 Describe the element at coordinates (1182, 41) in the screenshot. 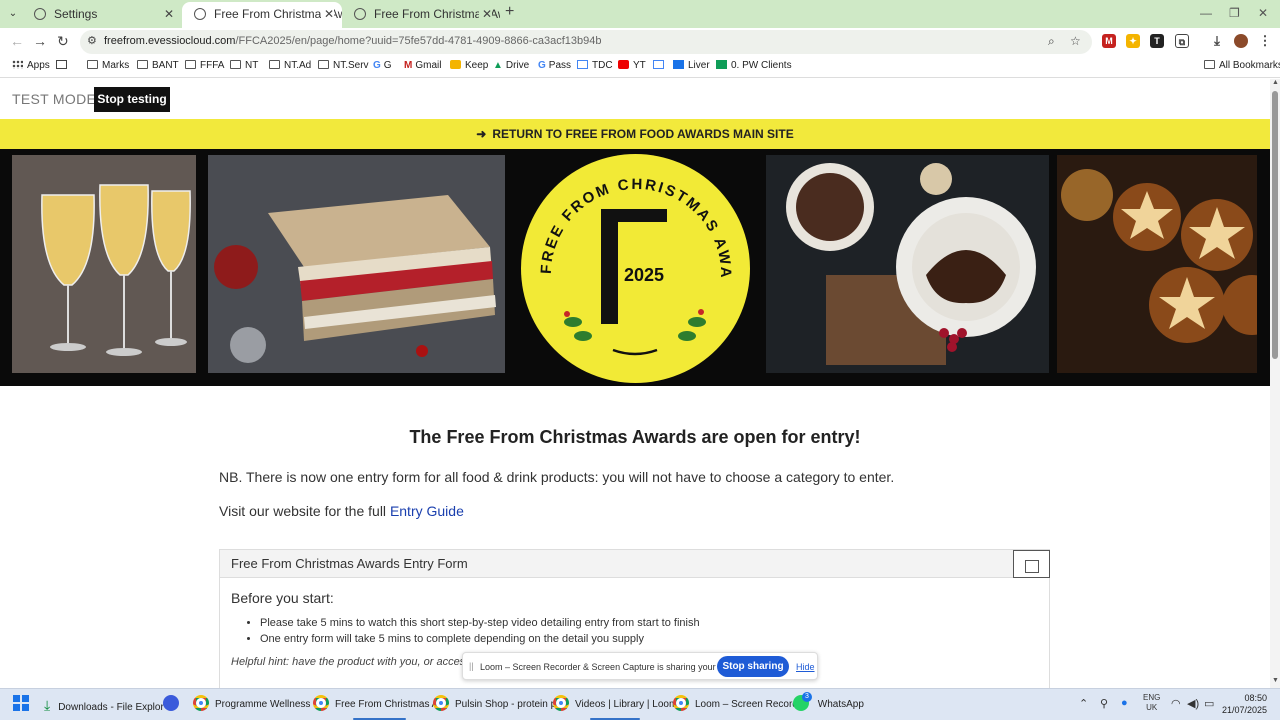

I see `extensions-puzzle-icon: ⧉` at that location.